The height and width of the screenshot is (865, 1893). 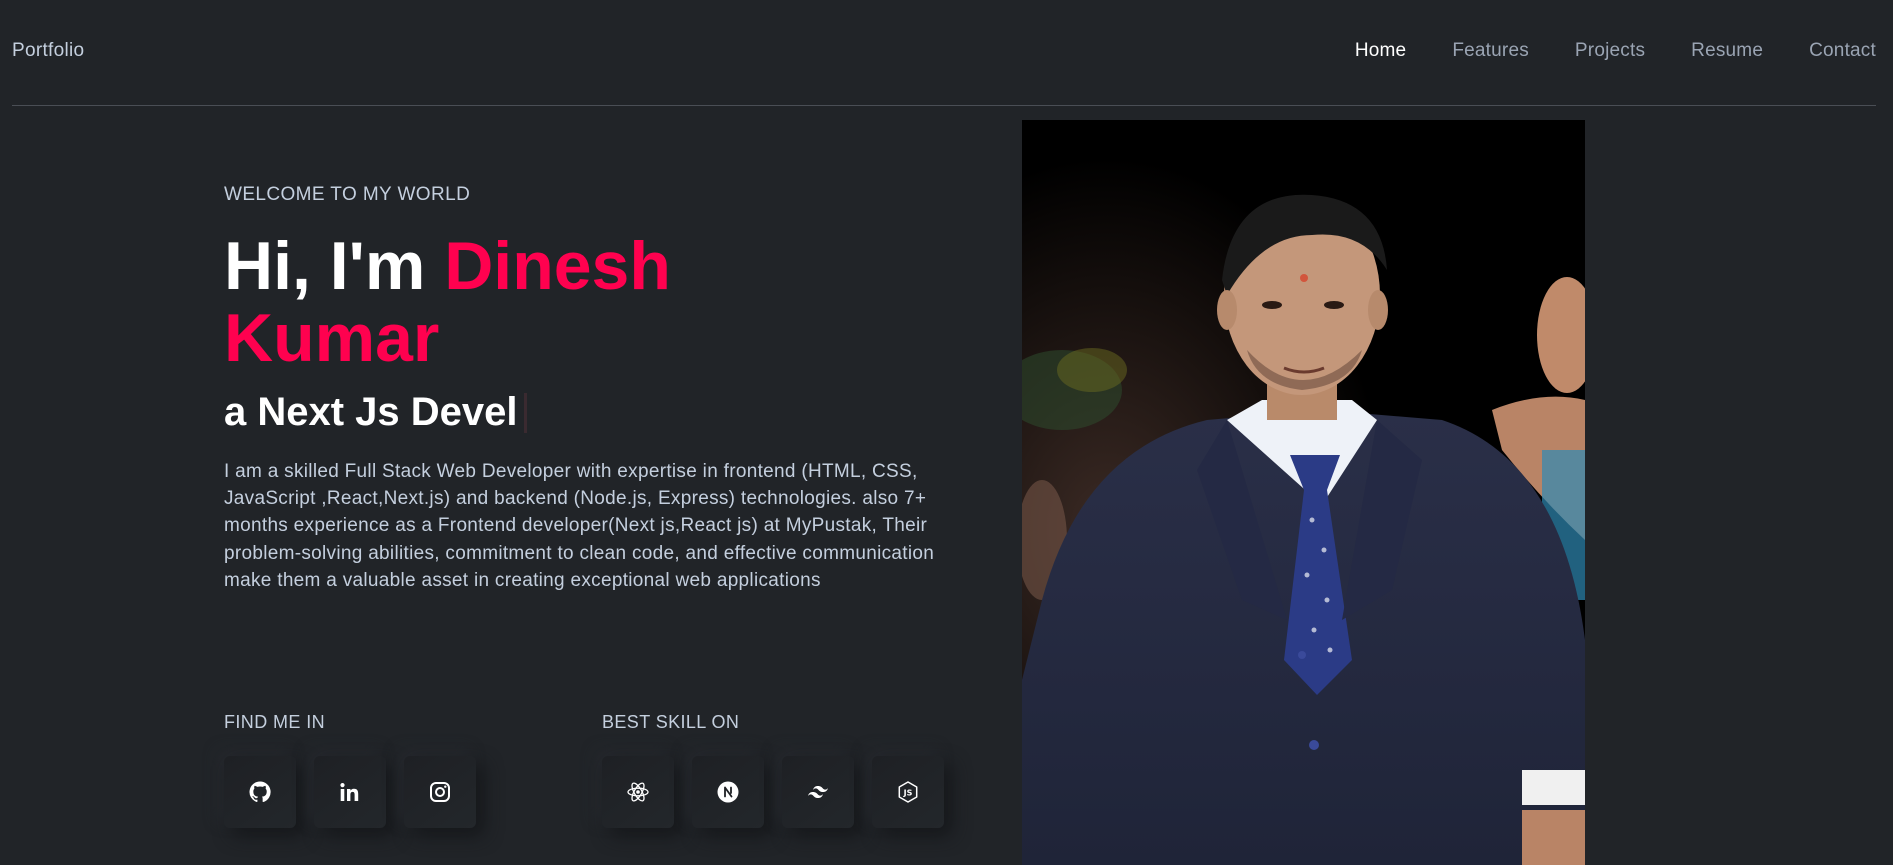 I want to click on hero-name-first: Dinesh, so click(x=557, y=266).